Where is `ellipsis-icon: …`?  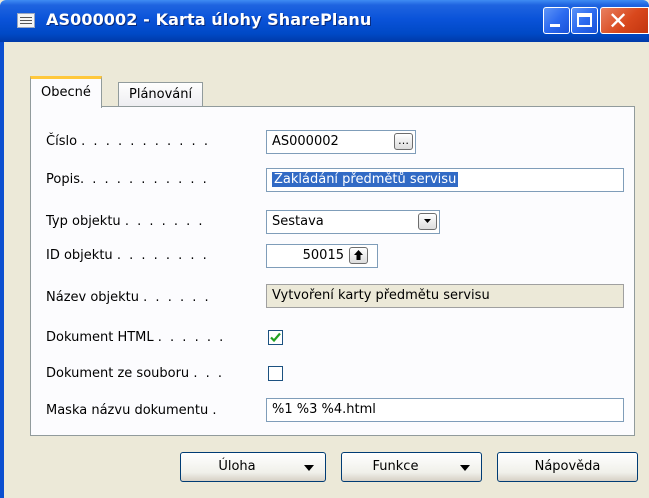 ellipsis-icon: … is located at coordinates (403, 140).